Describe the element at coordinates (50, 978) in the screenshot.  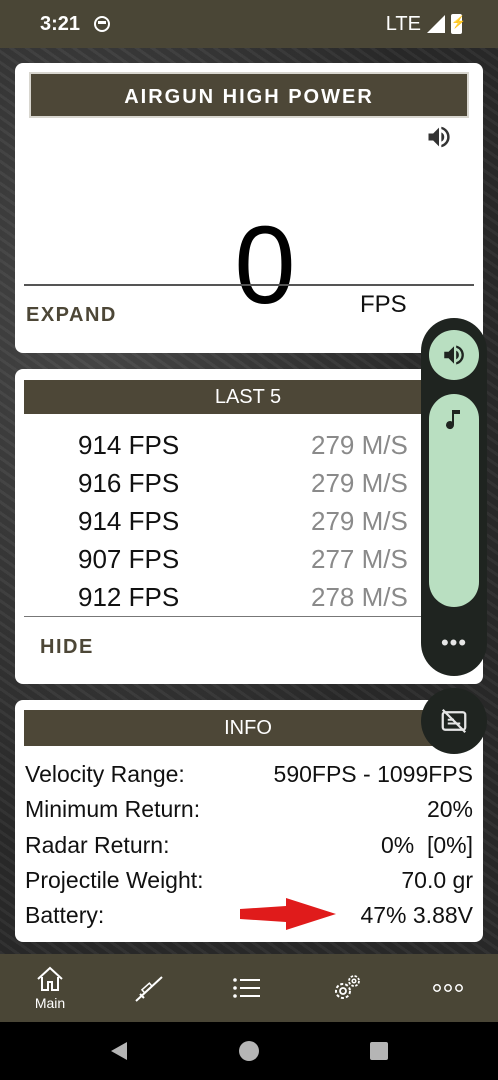
I see `home-icon` at that location.